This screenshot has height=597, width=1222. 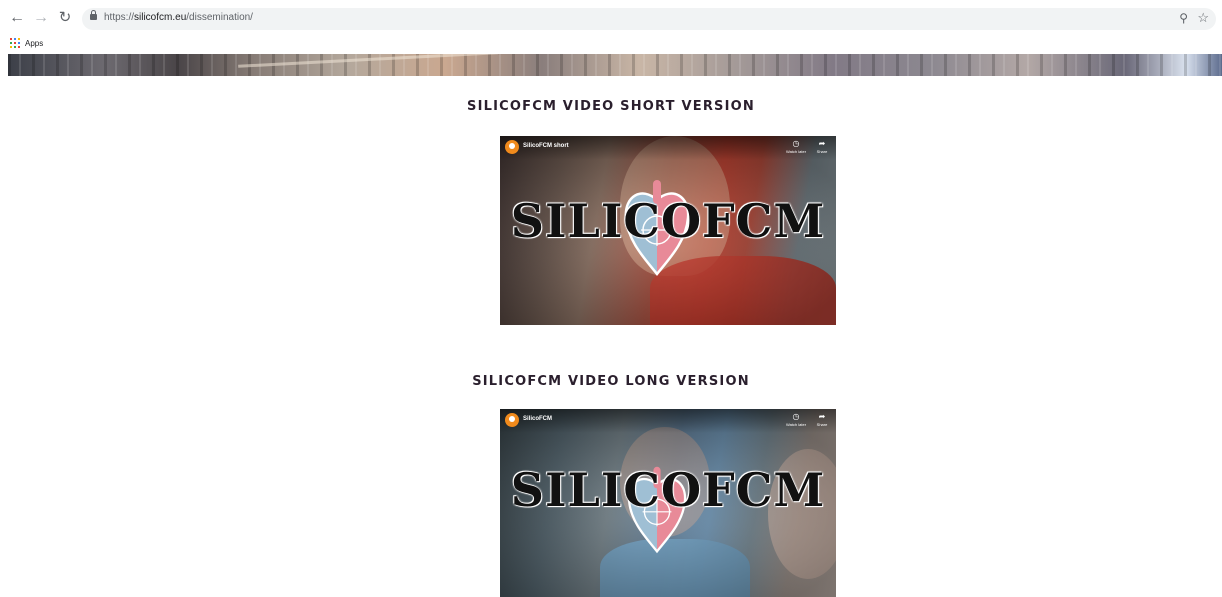 I want to click on lock-icon, so click(x=93, y=15).